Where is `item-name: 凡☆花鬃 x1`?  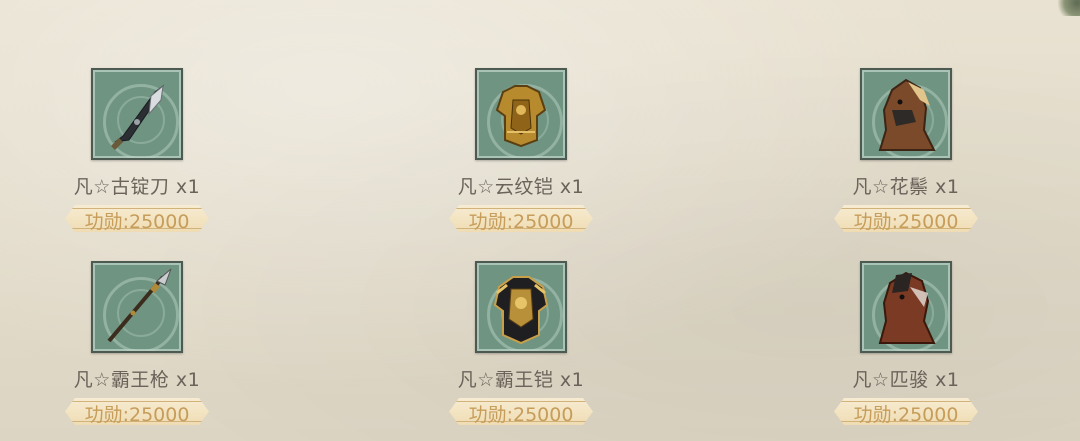 item-name: 凡☆花鬃 x1 is located at coordinates (906, 187).